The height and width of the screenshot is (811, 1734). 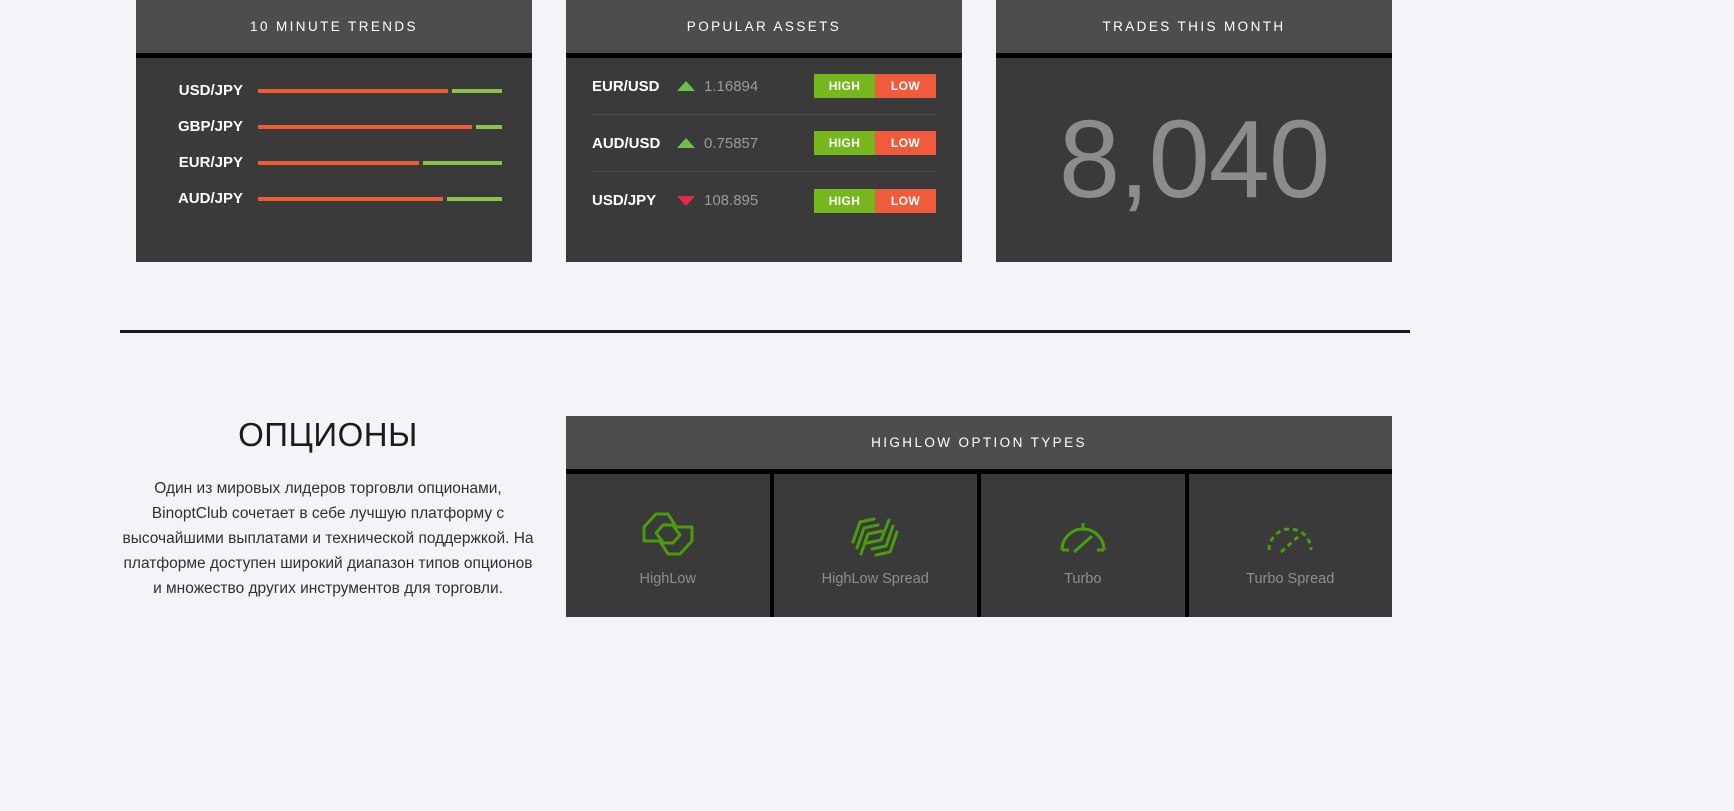 What do you see at coordinates (210, 162) in the screenshot?
I see `trend-label: EUR/JPY` at bounding box center [210, 162].